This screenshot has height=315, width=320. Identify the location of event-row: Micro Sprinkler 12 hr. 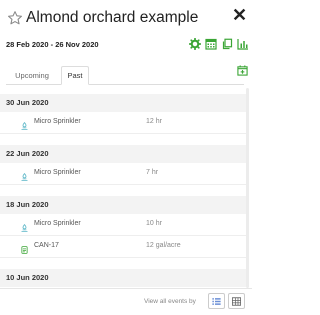
(123, 123).